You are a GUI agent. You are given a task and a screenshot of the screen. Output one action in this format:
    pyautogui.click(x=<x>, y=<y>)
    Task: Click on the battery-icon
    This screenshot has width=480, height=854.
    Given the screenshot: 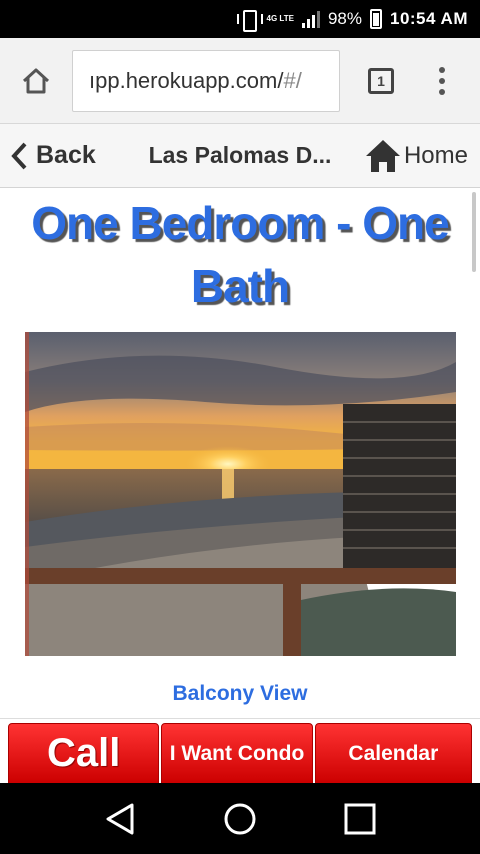 What is the action you would take?
    pyautogui.click(x=375, y=19)
    